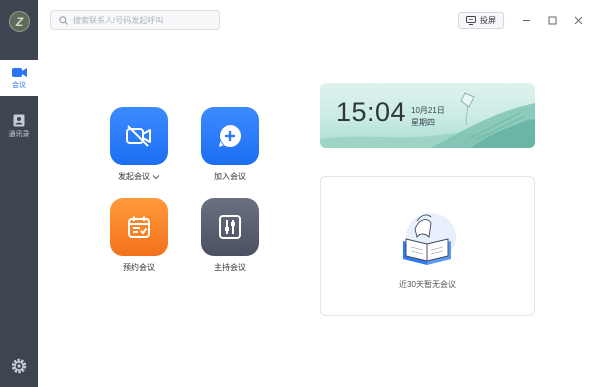 This screenshot has height=387, width=600. I want to click on schedule-meeting-button, so click(139, 227).